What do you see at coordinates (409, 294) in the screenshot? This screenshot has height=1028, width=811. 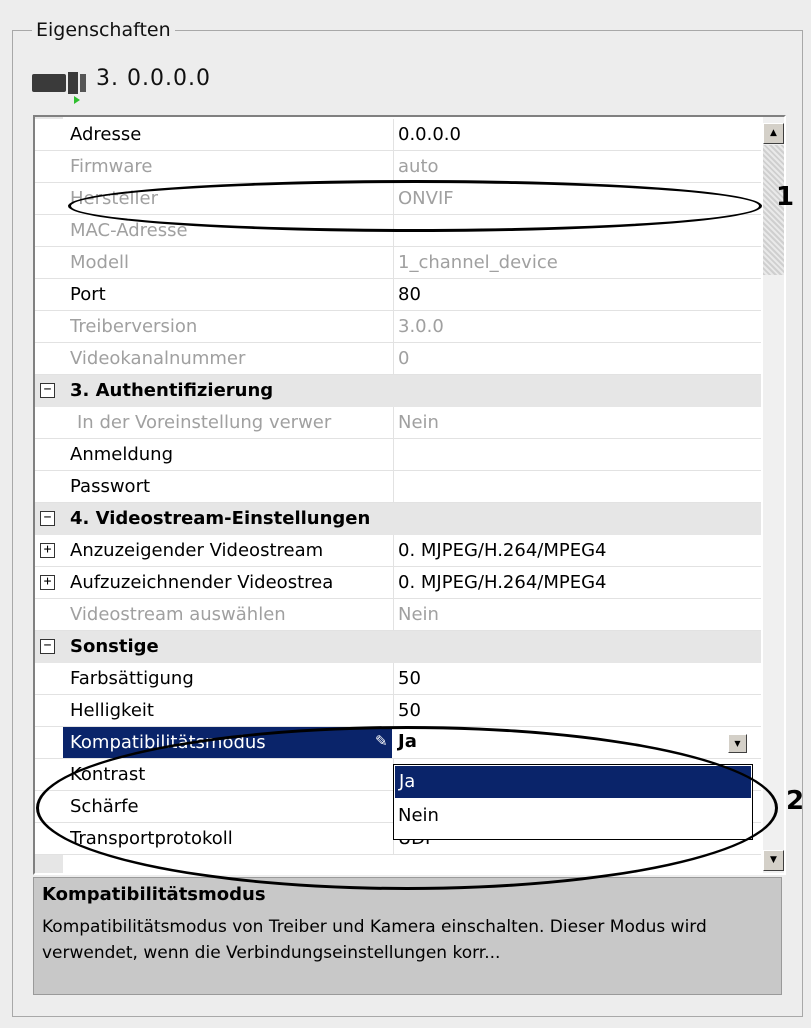 I see `prop-value: 80` at bounding box center [409, 294].